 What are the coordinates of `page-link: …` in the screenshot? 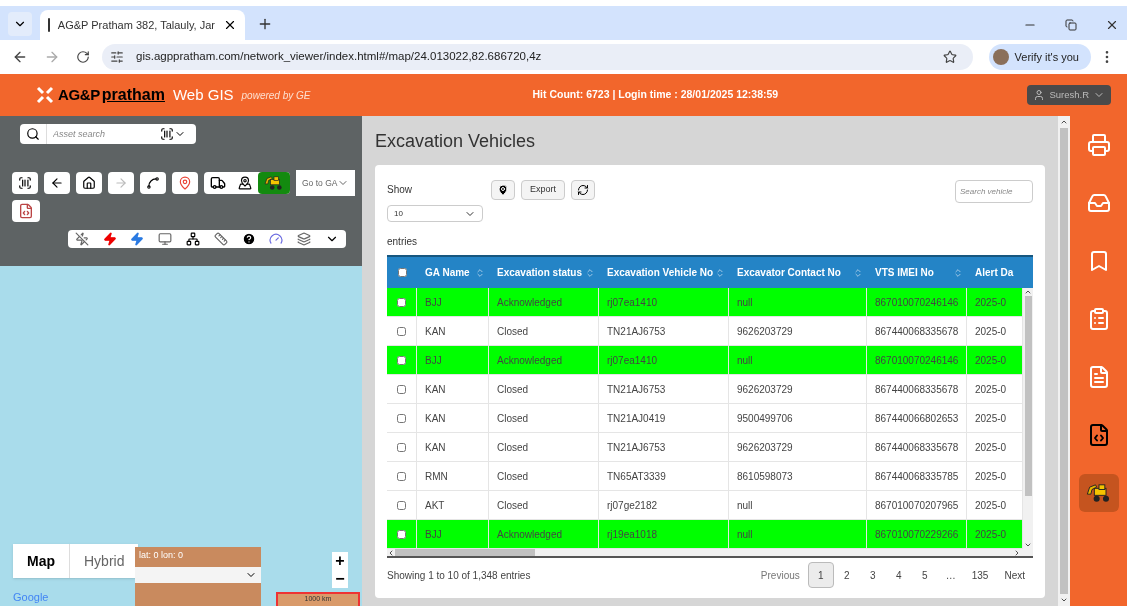 It's located at (950, 575).